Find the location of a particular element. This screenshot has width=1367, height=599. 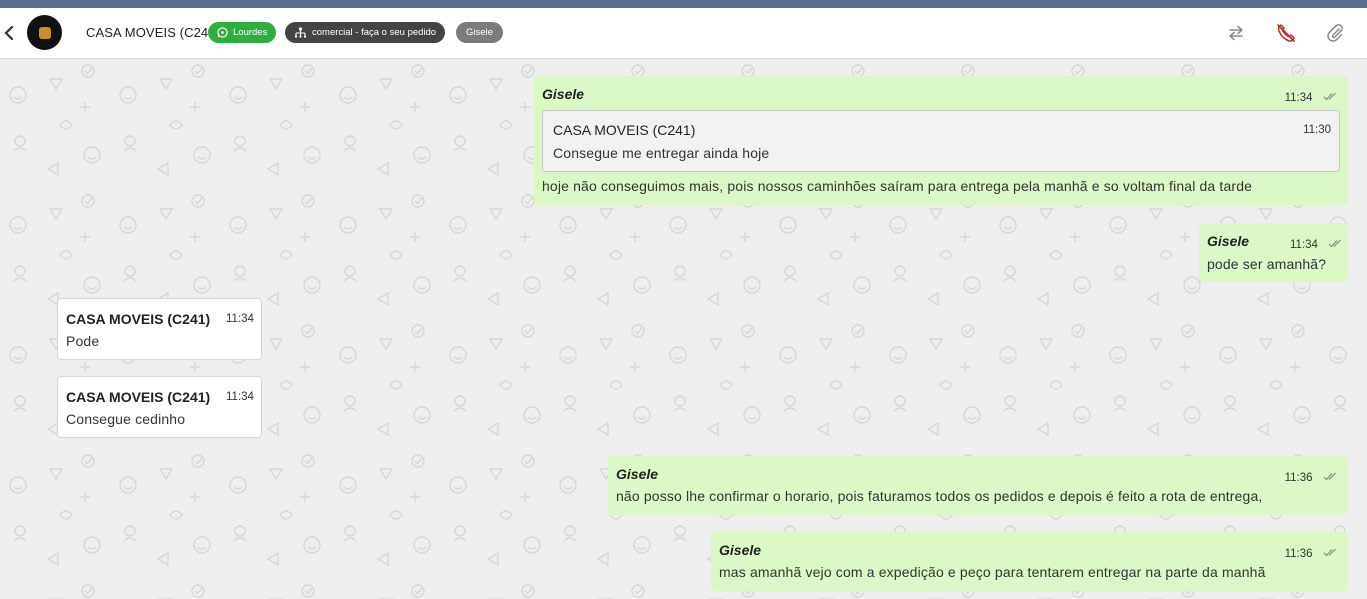

tag-user-label: Gisele is located at coordinates (479, 32).